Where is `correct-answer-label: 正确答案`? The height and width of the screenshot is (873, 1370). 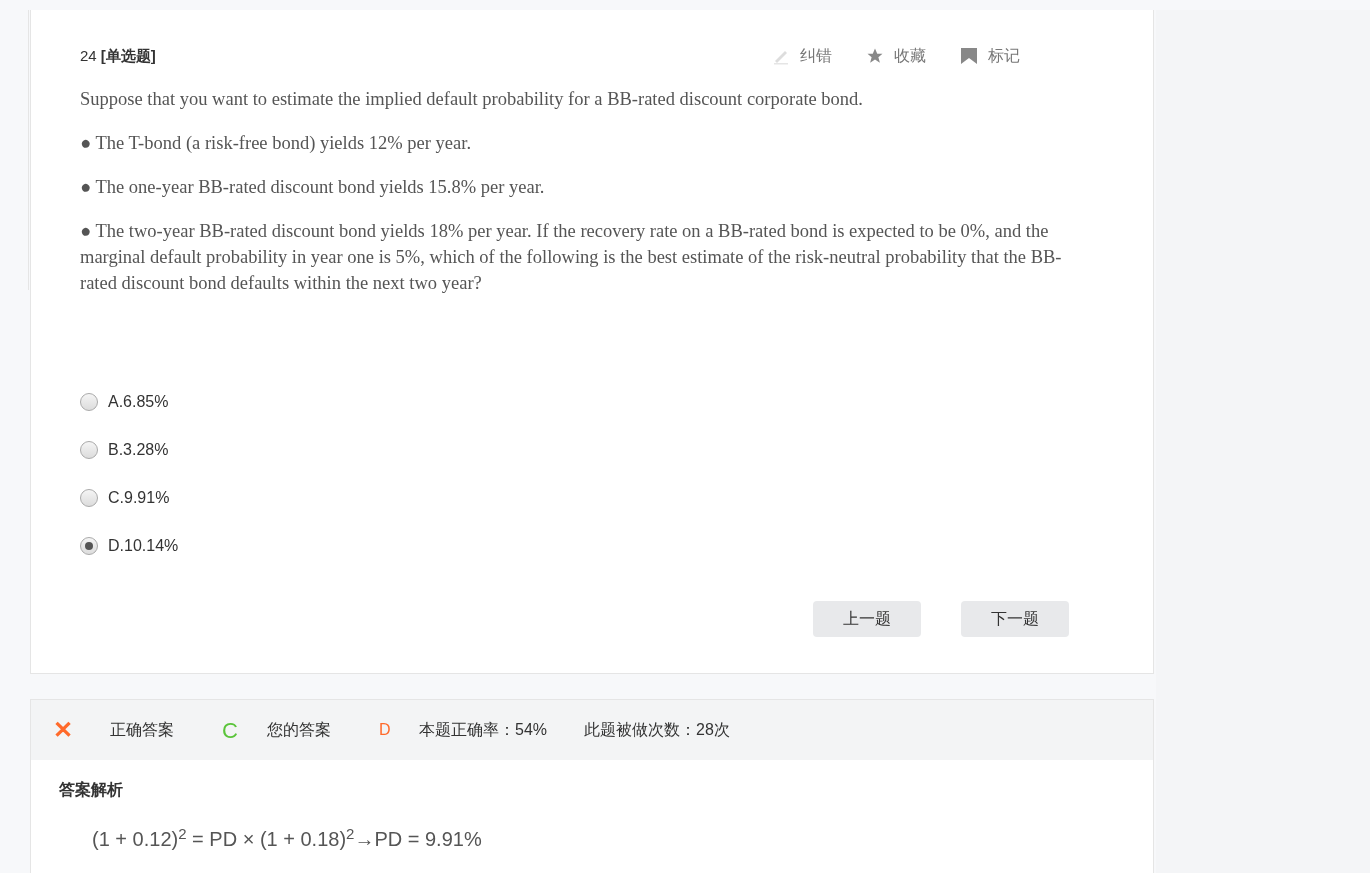 correct-answer-label: 正确答案 is located at coordinates (142, 730).